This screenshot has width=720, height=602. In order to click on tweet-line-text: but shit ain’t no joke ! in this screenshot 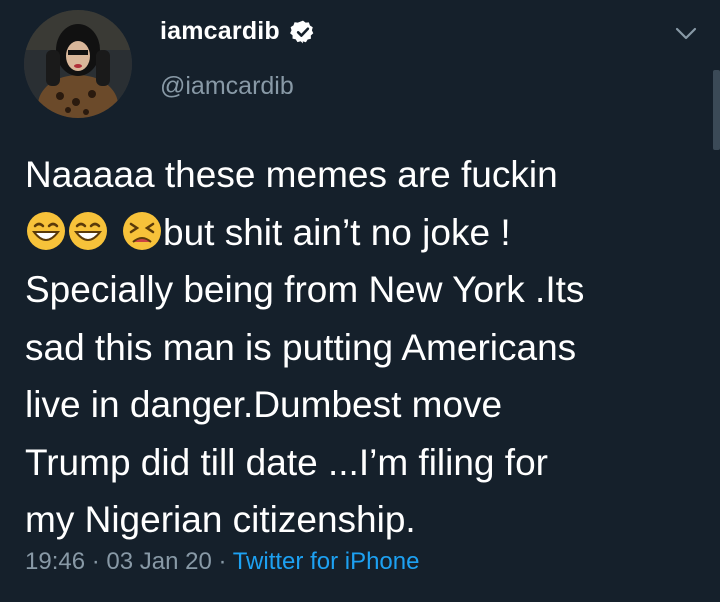, I will do `click(337, 232)`.